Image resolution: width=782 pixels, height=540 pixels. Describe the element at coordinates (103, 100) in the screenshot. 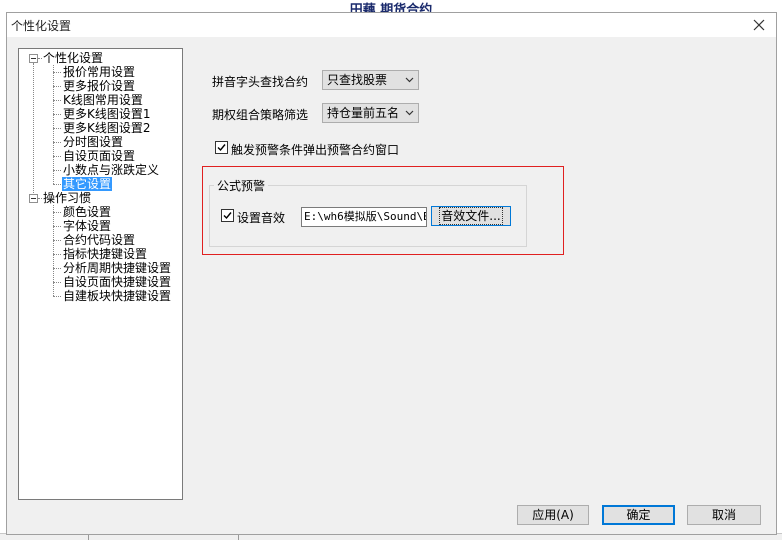

I see `tree-item: K线图常用设置` at that location.